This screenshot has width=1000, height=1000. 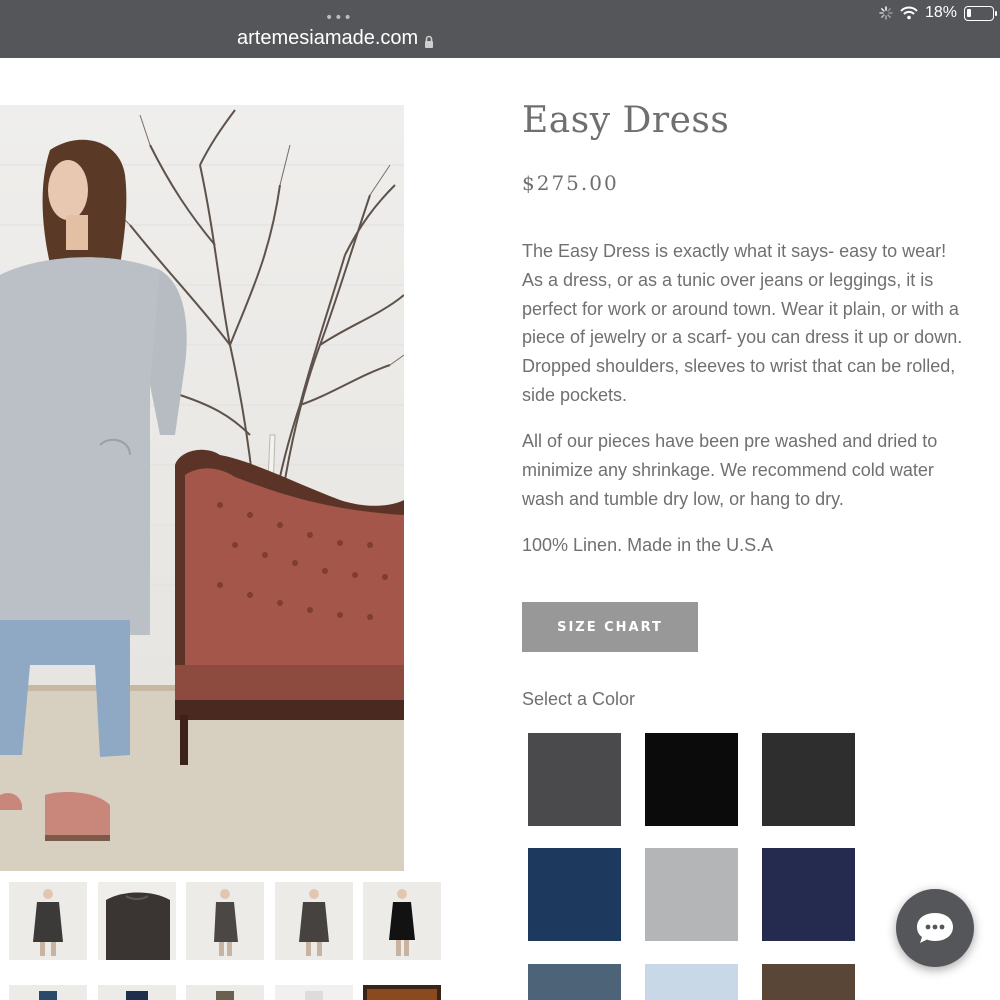 What do you see at coordinates (500, 29) in the screenshot?
I see `browser-toolbar: ••• artemesiamade.com 18%` at bounding box center [500, 29].